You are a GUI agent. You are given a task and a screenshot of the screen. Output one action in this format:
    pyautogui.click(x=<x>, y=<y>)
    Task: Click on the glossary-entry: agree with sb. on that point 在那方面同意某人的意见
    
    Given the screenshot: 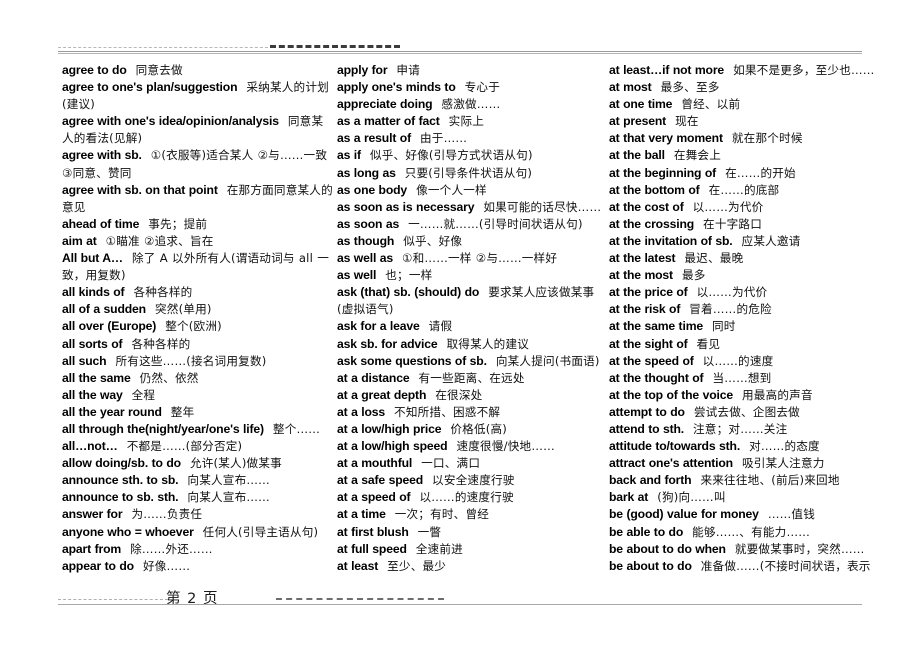 What is the action you would take?
    pyautogui.click(x=198, y=199)
    